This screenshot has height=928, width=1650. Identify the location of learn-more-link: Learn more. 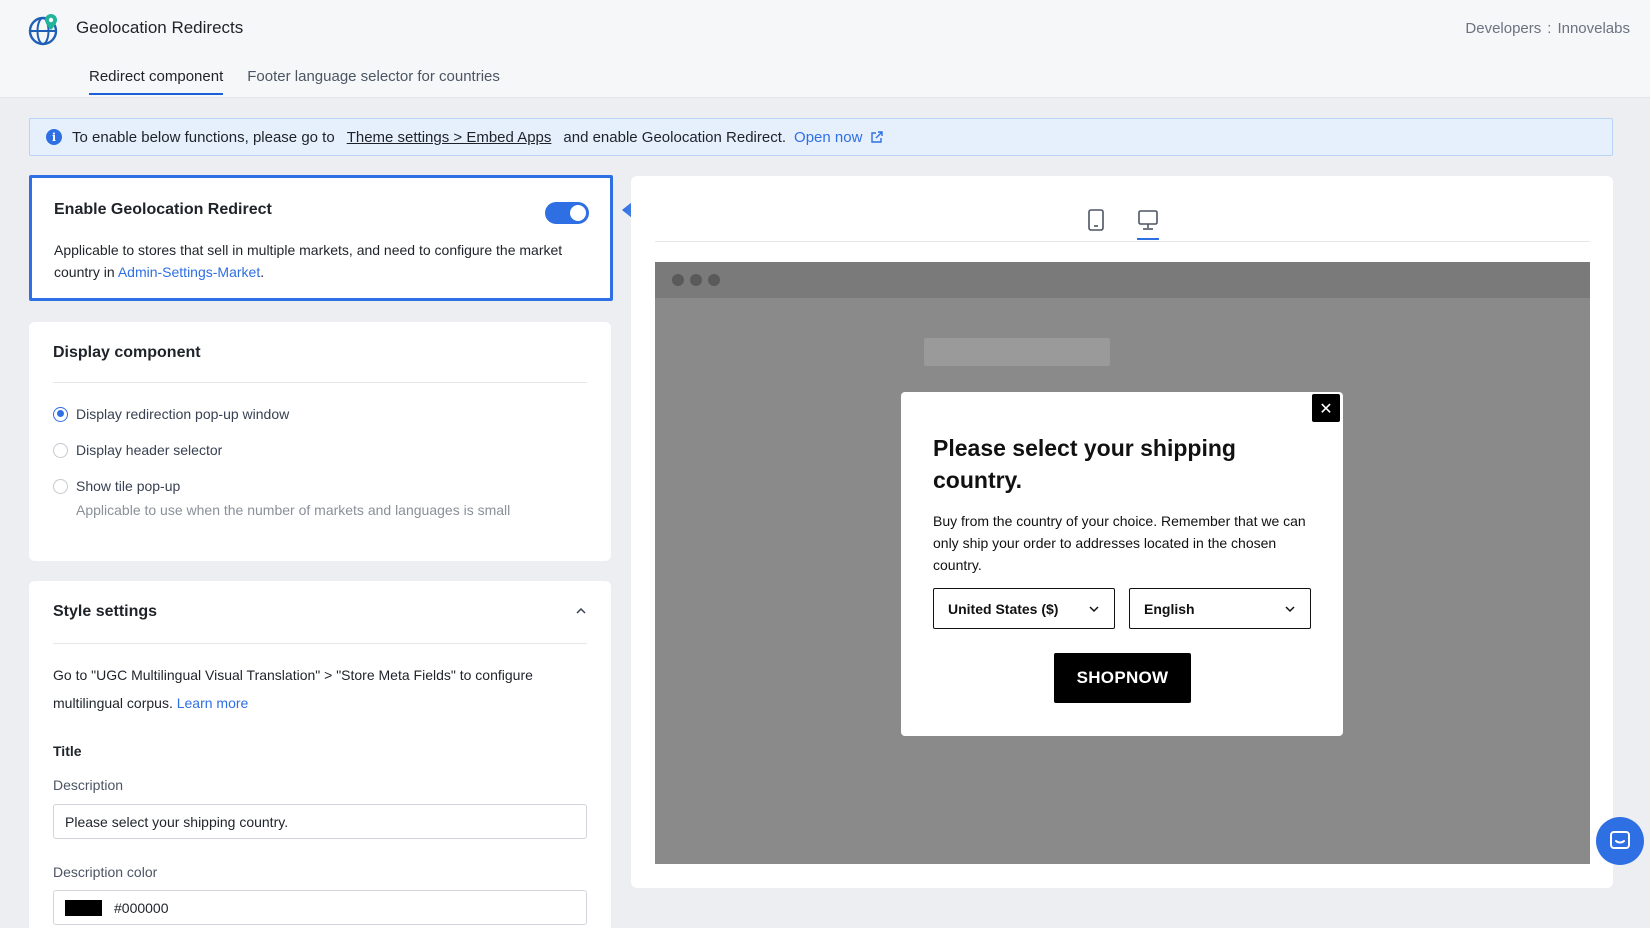
(213, 703).